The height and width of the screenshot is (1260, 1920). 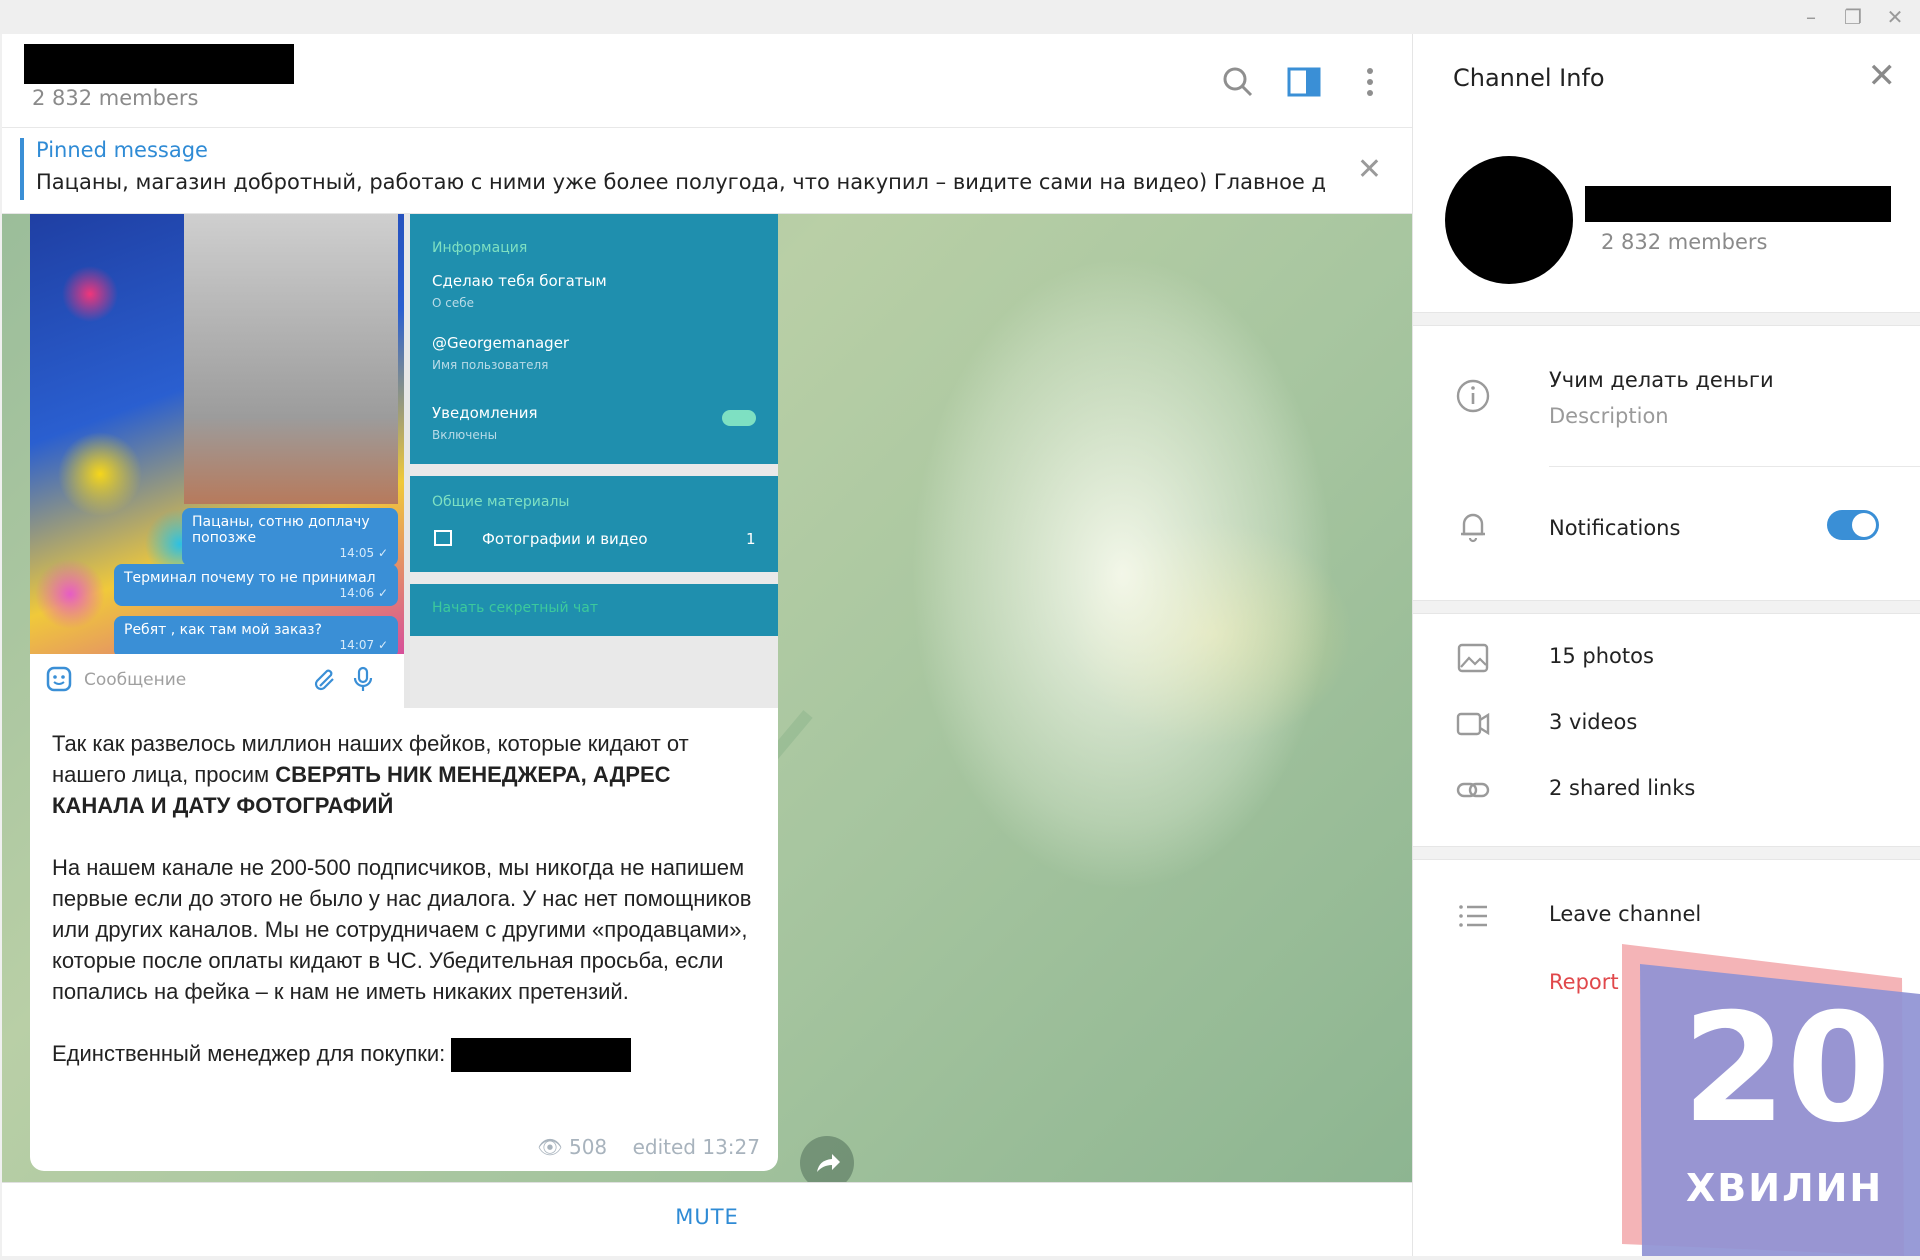 I want to click on info-toggle, so click(x=739, y=418).